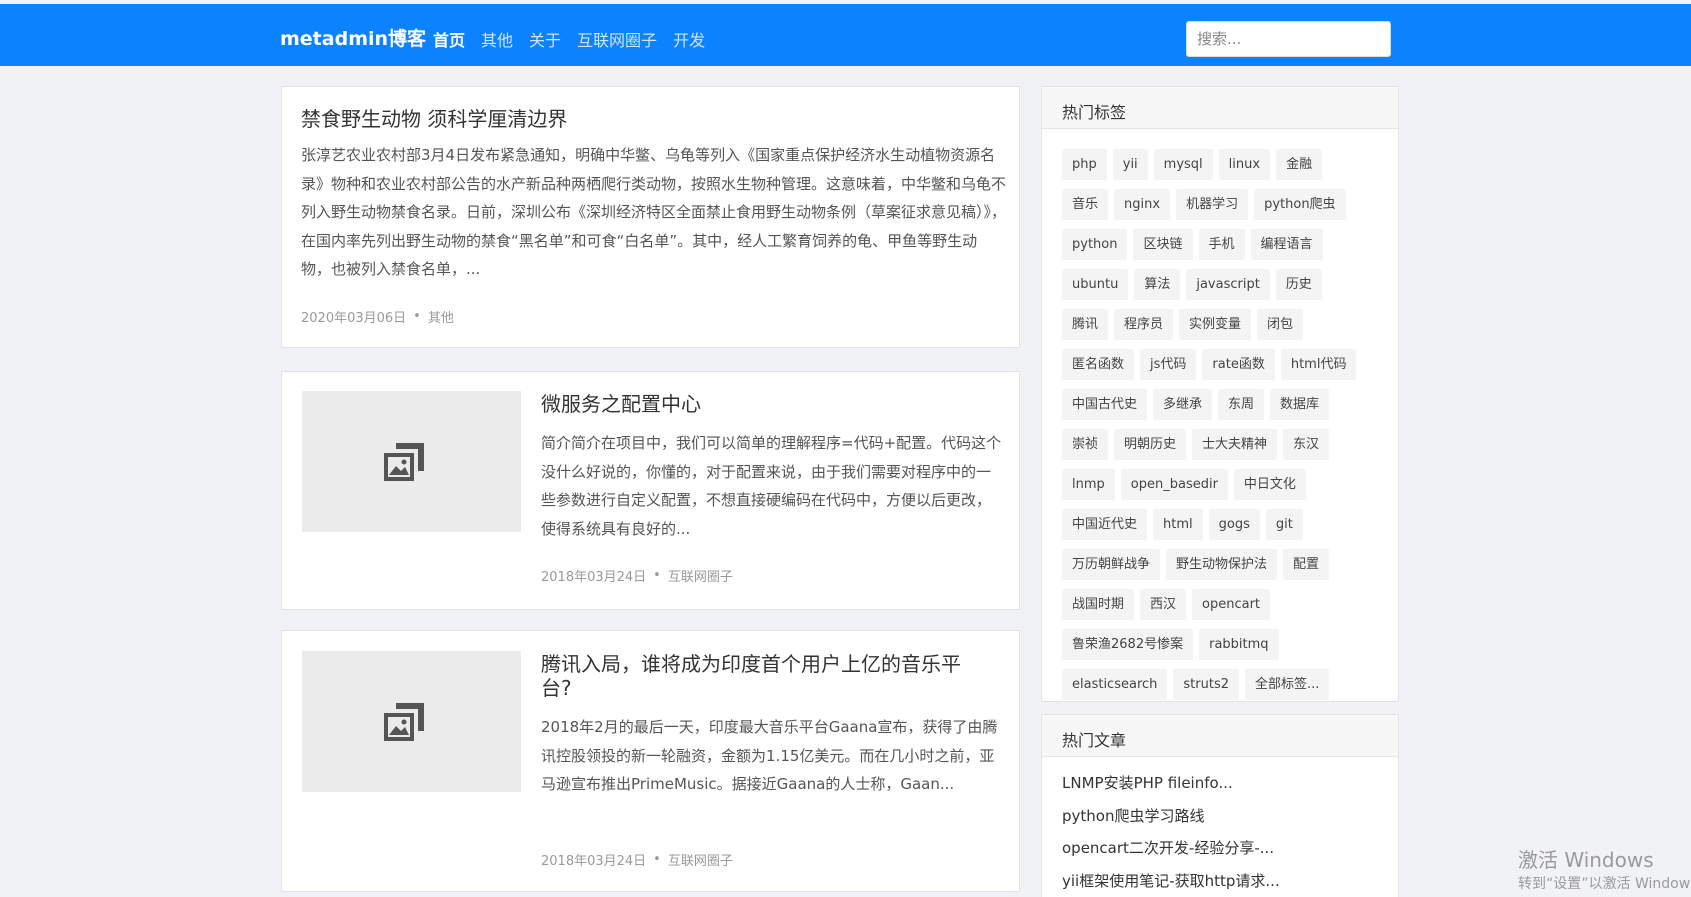  Describe the element at coordinates (1095, 244) in the screenshot. I see `tag-item: python` at that location.